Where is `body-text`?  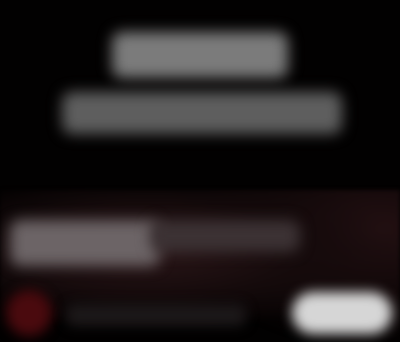
body-text is located at coordinates (85, 243).